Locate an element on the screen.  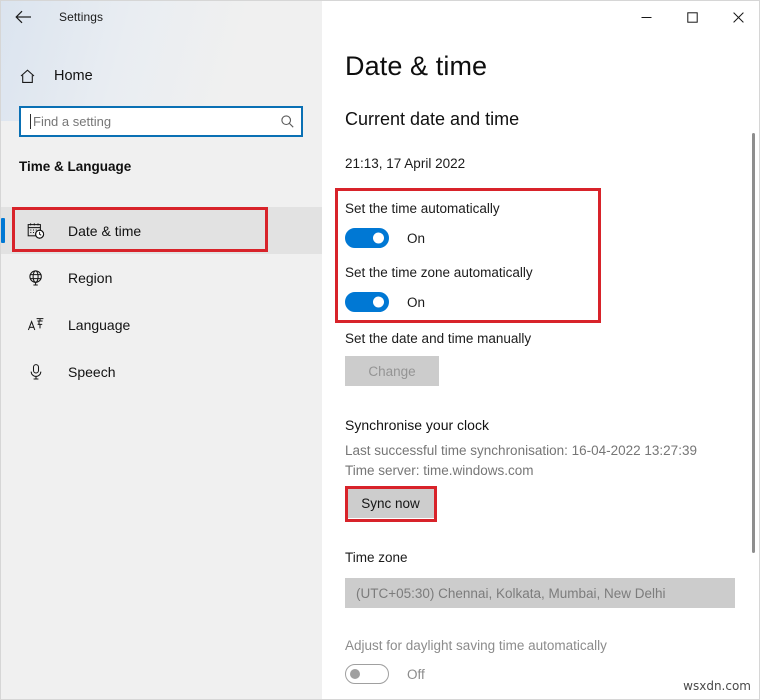
window-title: Settings is located at coordinates (81, 17).